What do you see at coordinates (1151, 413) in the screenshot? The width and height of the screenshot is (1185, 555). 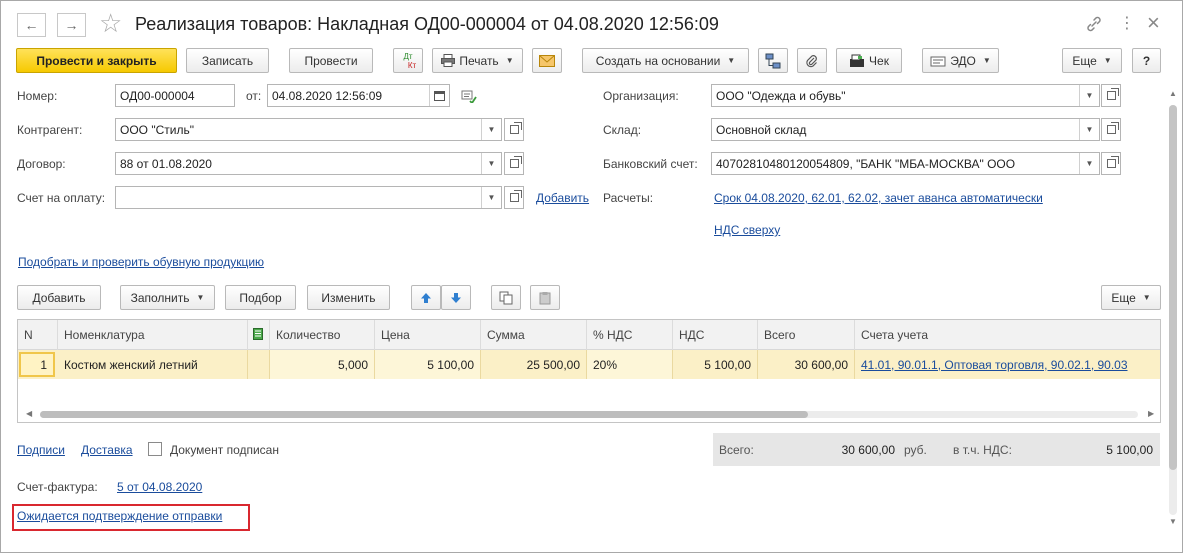 I see `scroll-right-icon: ▶` at bounding box center [1151, 413].